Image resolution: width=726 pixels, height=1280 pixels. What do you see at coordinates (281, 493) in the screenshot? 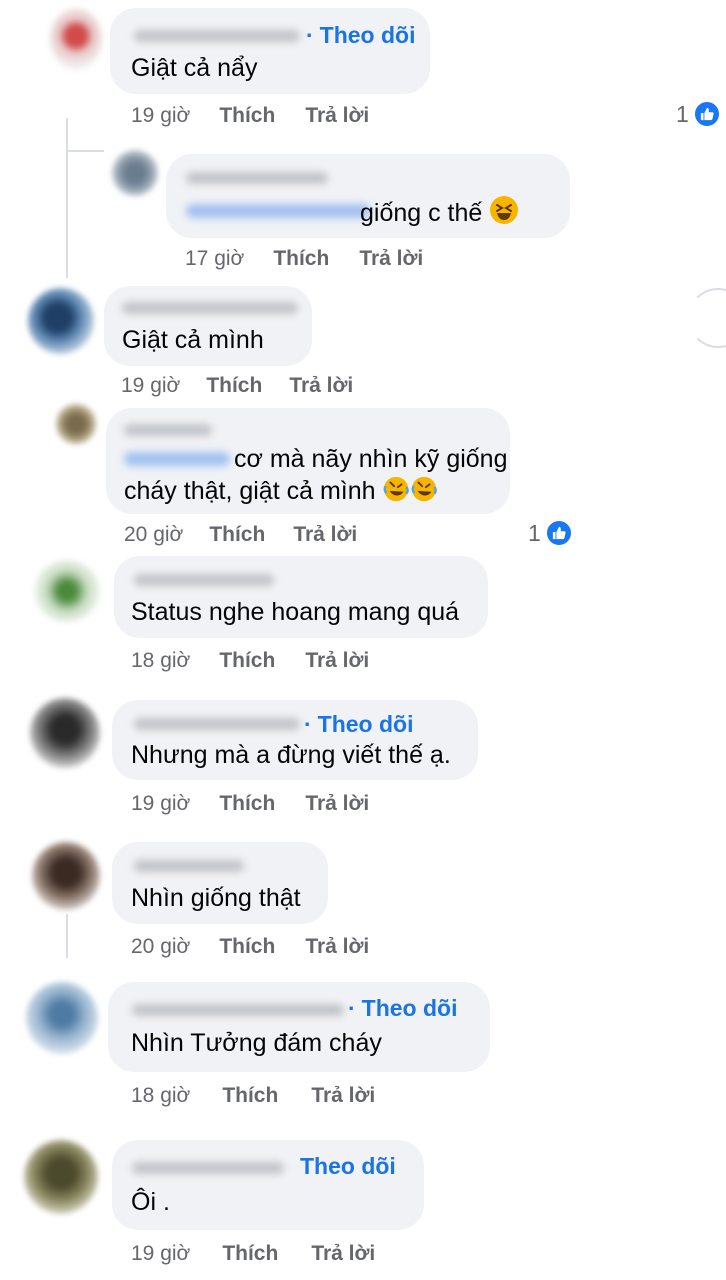
I see `comment-text-line-2: cháy thật, giật cả mình` at bounding box center [281, 493].